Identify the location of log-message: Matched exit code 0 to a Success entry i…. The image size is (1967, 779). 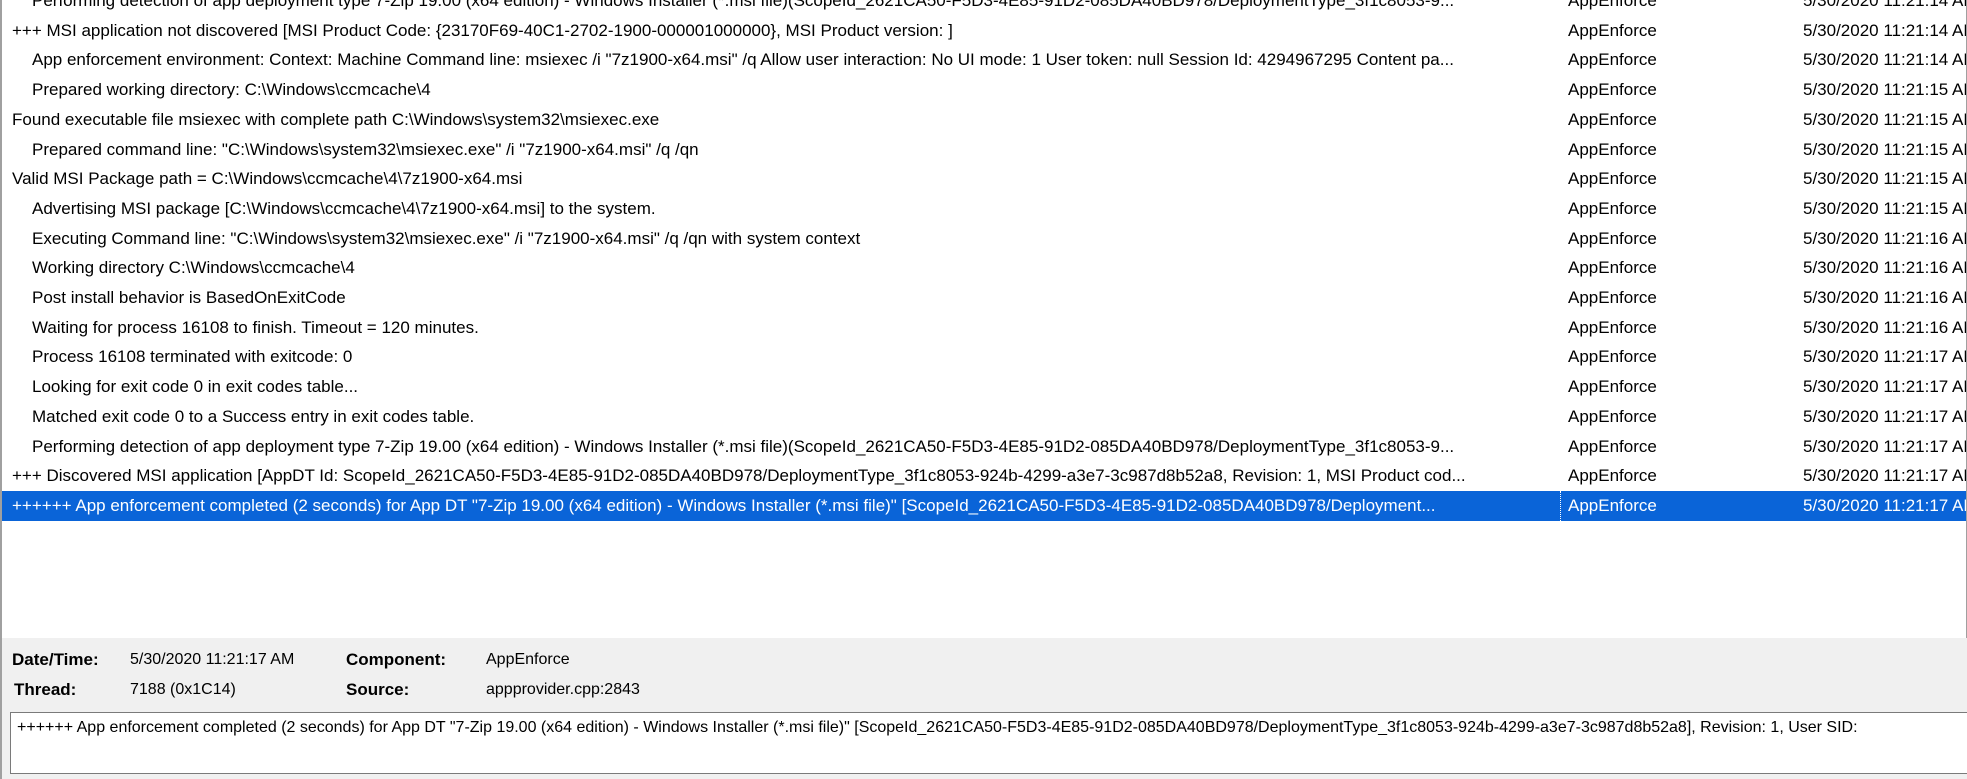
(253, 416).